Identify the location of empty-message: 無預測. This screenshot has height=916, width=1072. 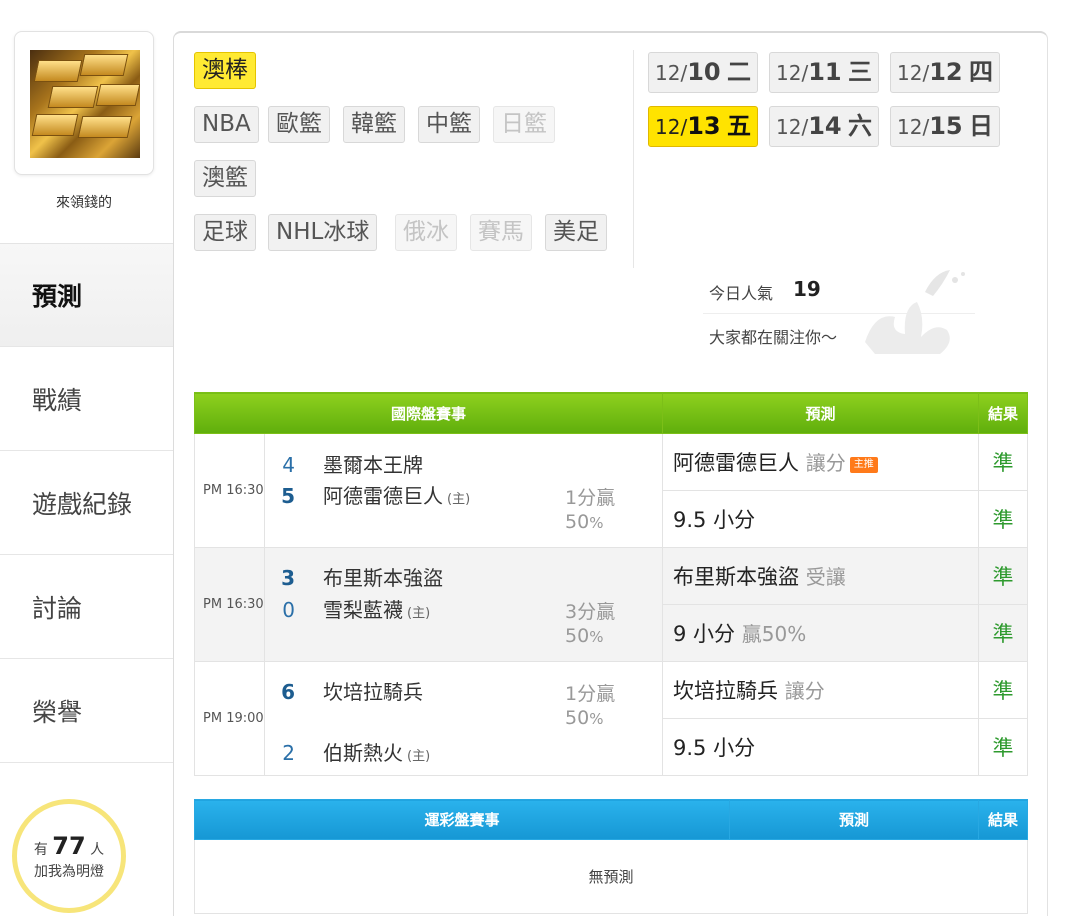
(611, 876).